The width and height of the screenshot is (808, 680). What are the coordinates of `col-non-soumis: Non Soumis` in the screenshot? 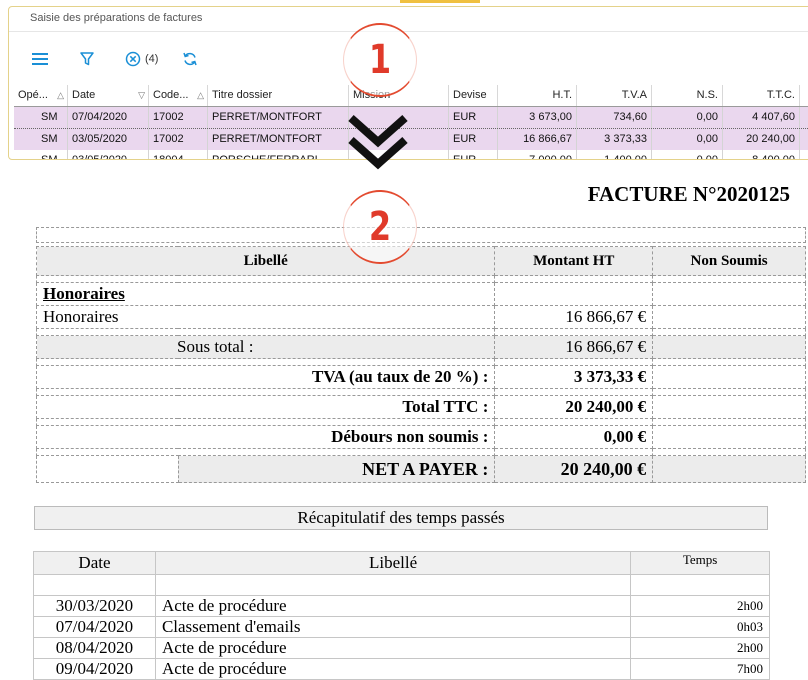 It's located at (729, 261).